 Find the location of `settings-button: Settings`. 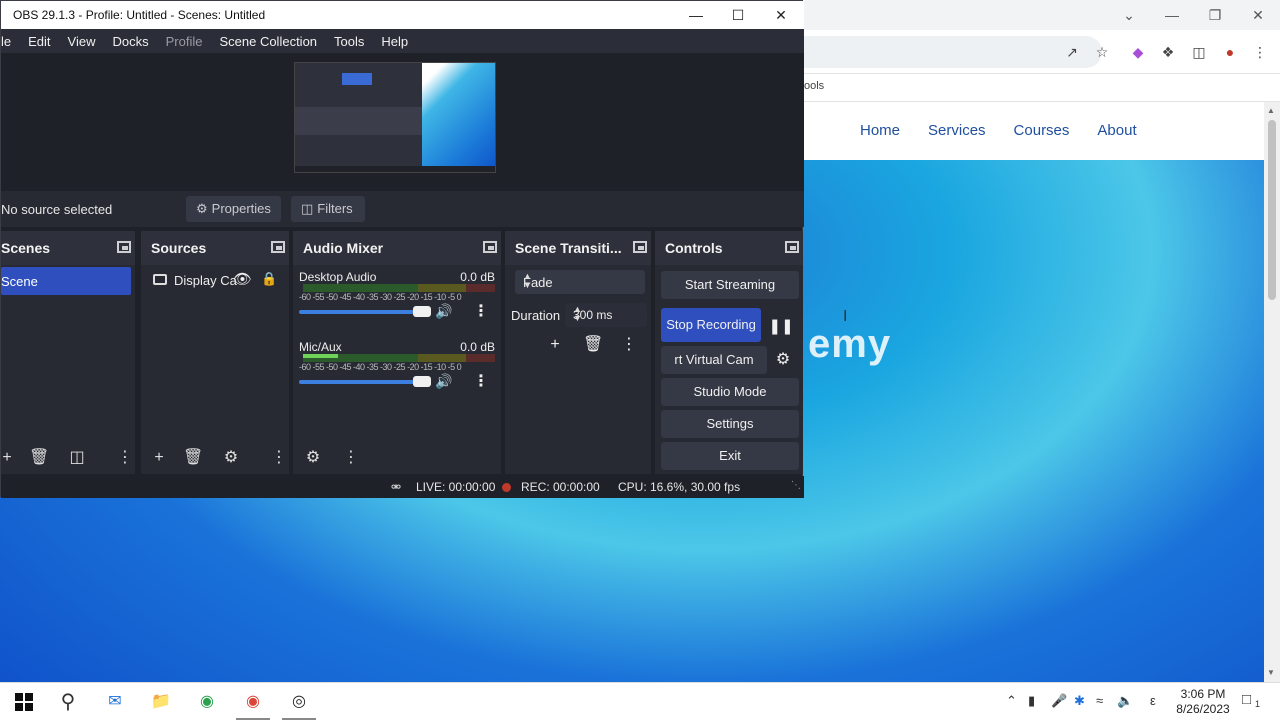

settings-button: Settings is located at coordinates (730, 424).